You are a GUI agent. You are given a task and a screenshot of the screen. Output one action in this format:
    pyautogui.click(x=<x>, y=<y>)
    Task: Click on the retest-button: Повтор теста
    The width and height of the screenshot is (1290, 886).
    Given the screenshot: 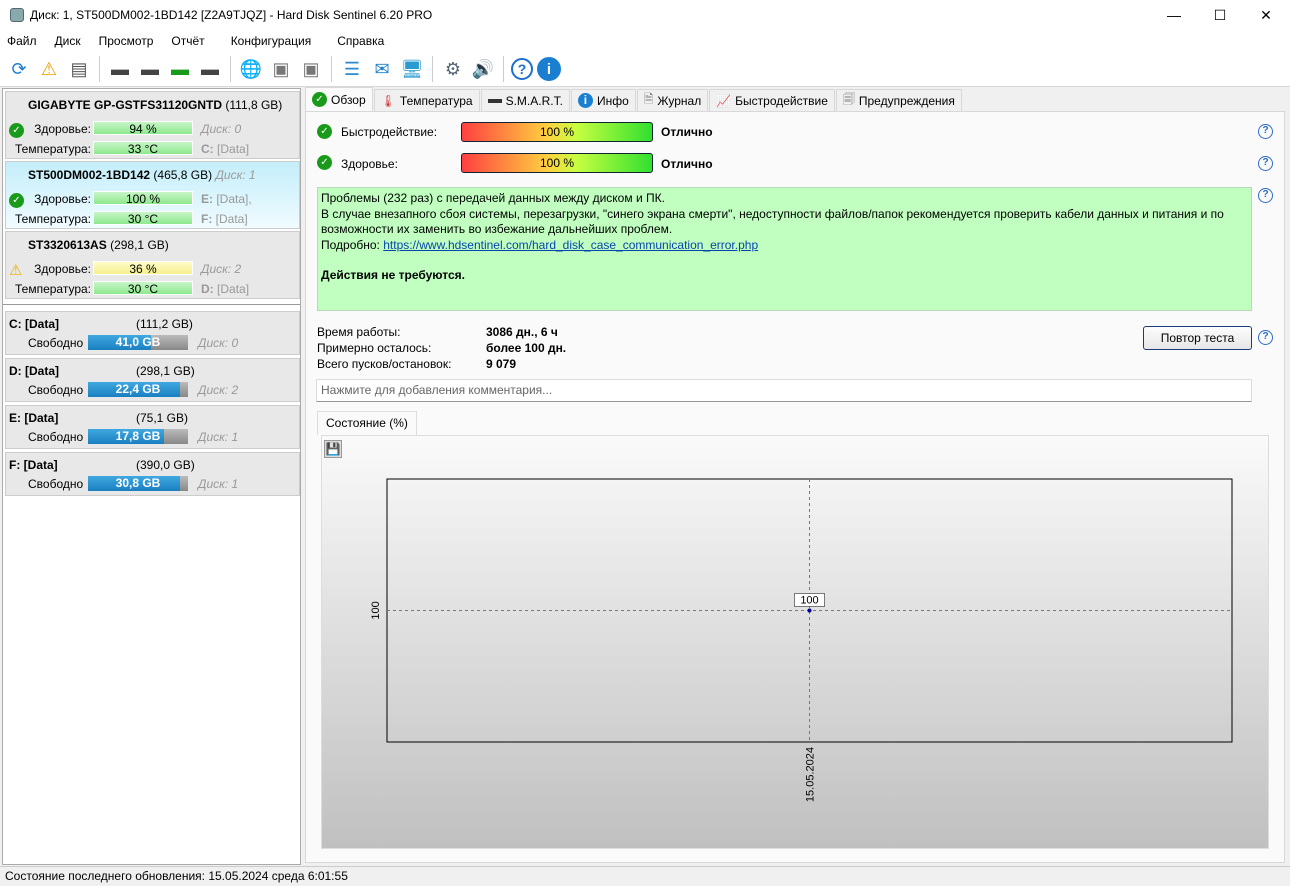 What is the action you would take?
    pyautogui.click(x=1197, y=338)
    